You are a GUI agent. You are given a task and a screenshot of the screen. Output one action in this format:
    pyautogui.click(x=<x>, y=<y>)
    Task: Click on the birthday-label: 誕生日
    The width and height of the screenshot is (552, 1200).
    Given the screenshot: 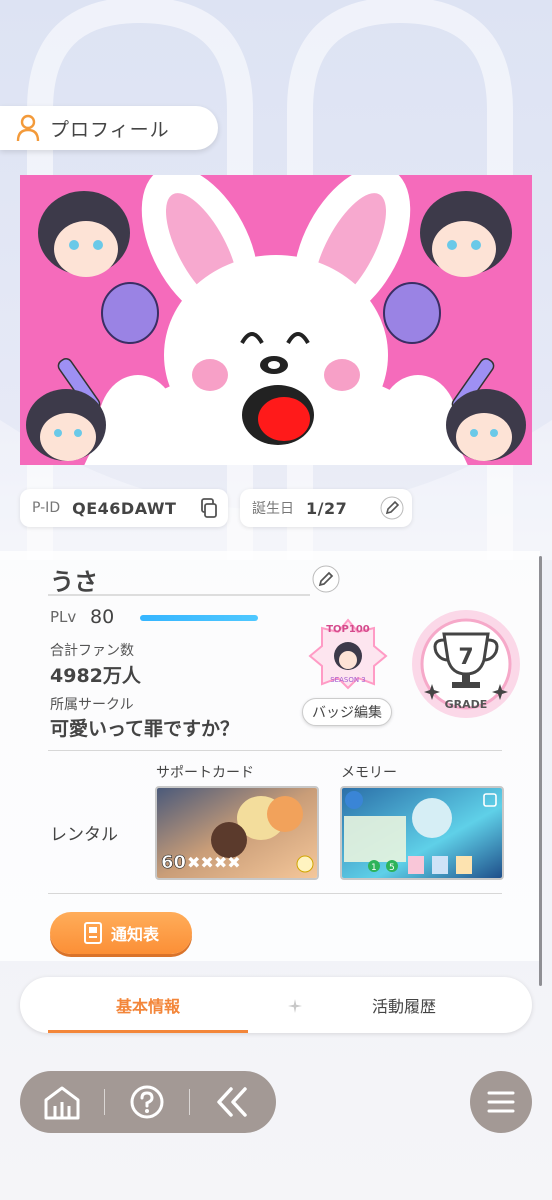 What is the action you would take?
    pyautogui.click(x=273, y=509)
    